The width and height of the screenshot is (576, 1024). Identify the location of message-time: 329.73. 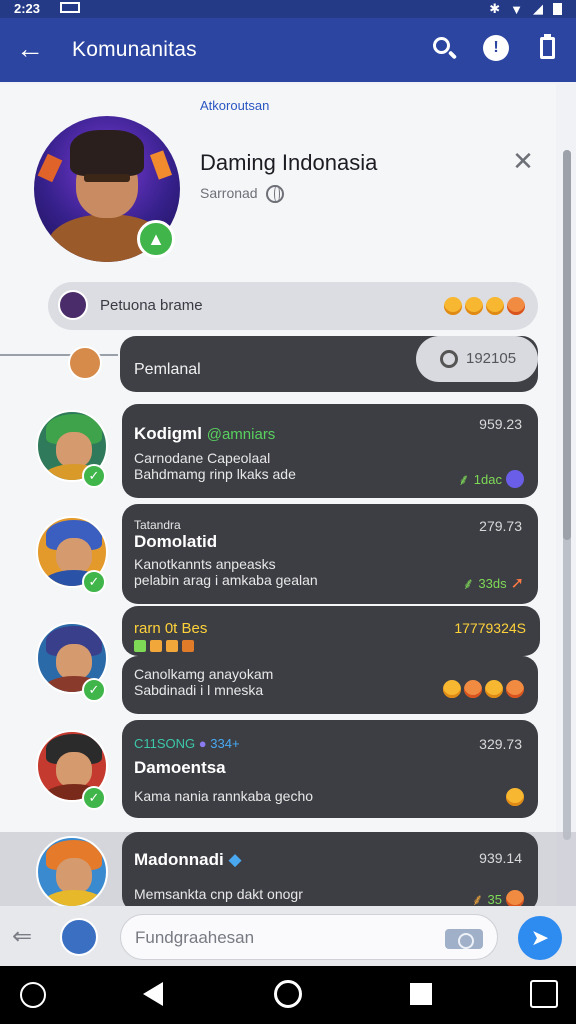
(500, 744).